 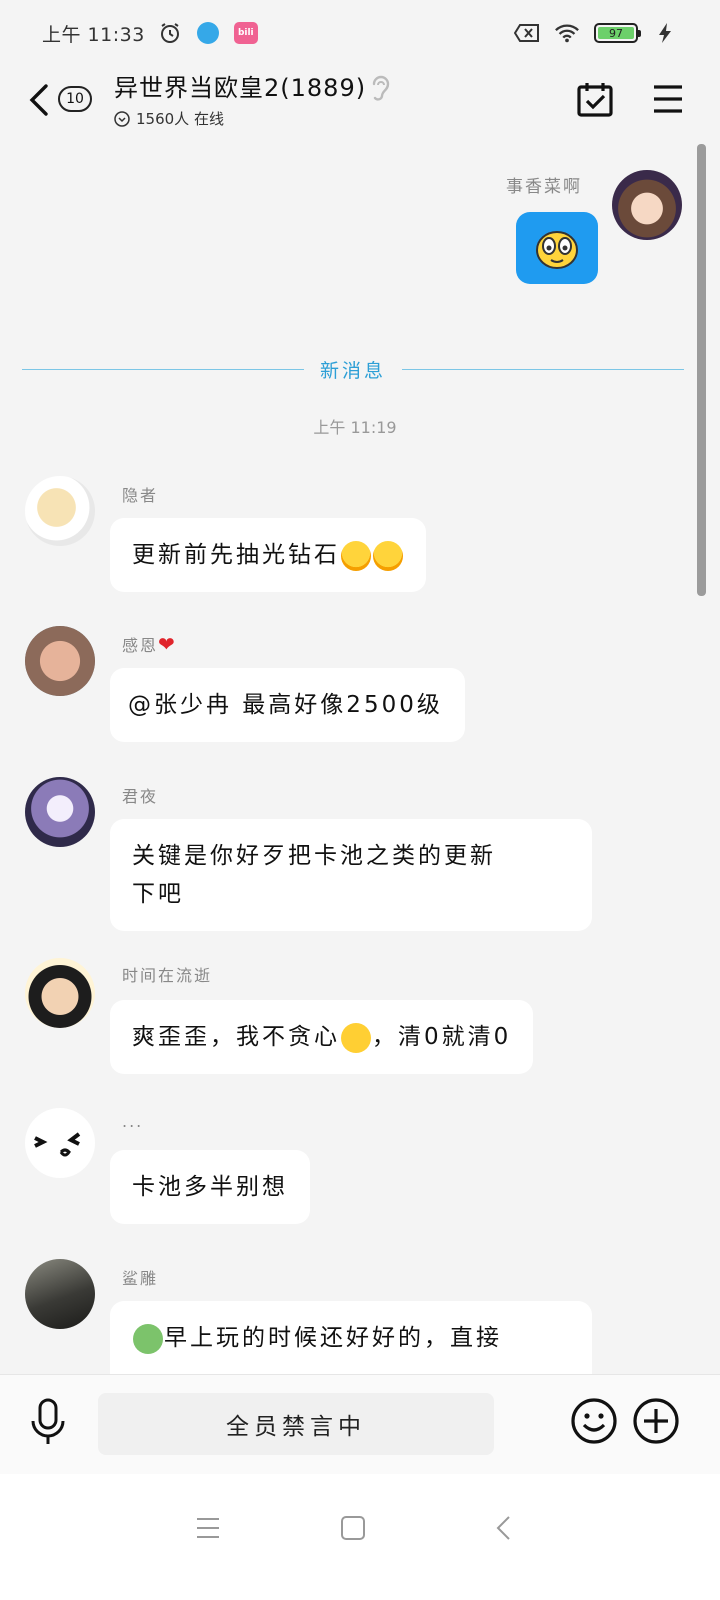 I want to click on plus-circle-icon, so click(x=656, y=1421).